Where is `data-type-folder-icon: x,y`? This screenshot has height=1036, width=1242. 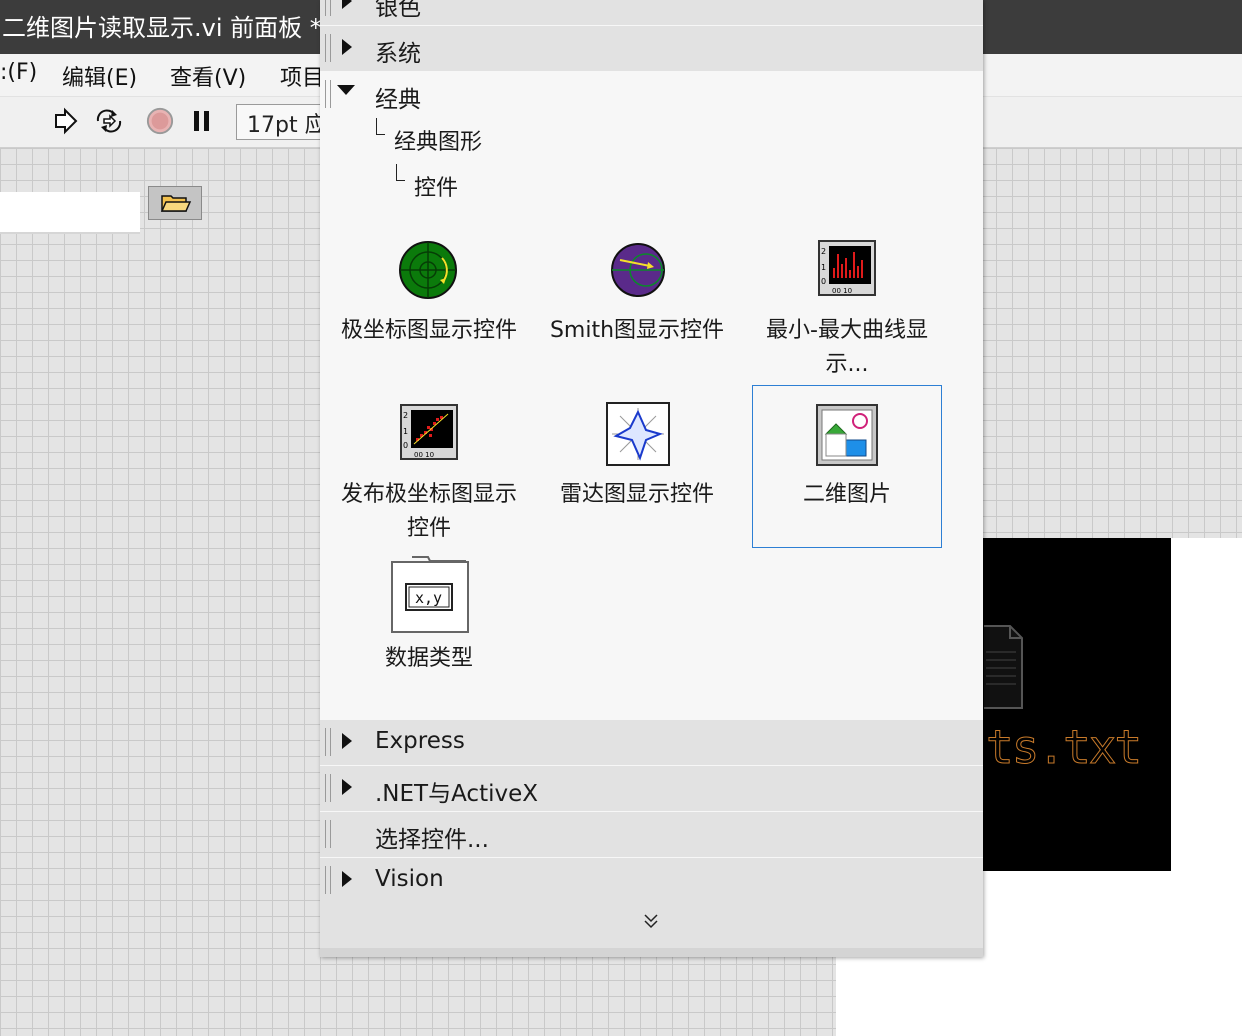 data-type-folder-icon: x,y is located at coordinates (430, 594).